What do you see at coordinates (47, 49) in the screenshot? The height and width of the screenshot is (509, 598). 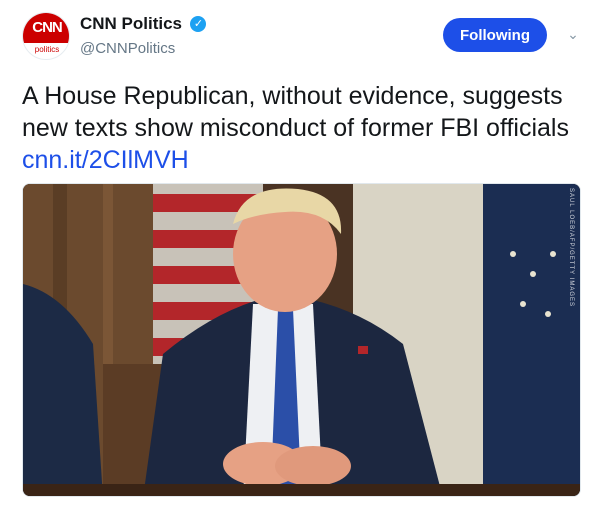 I see `politics-label: politics` at bounding box center [47, 49].